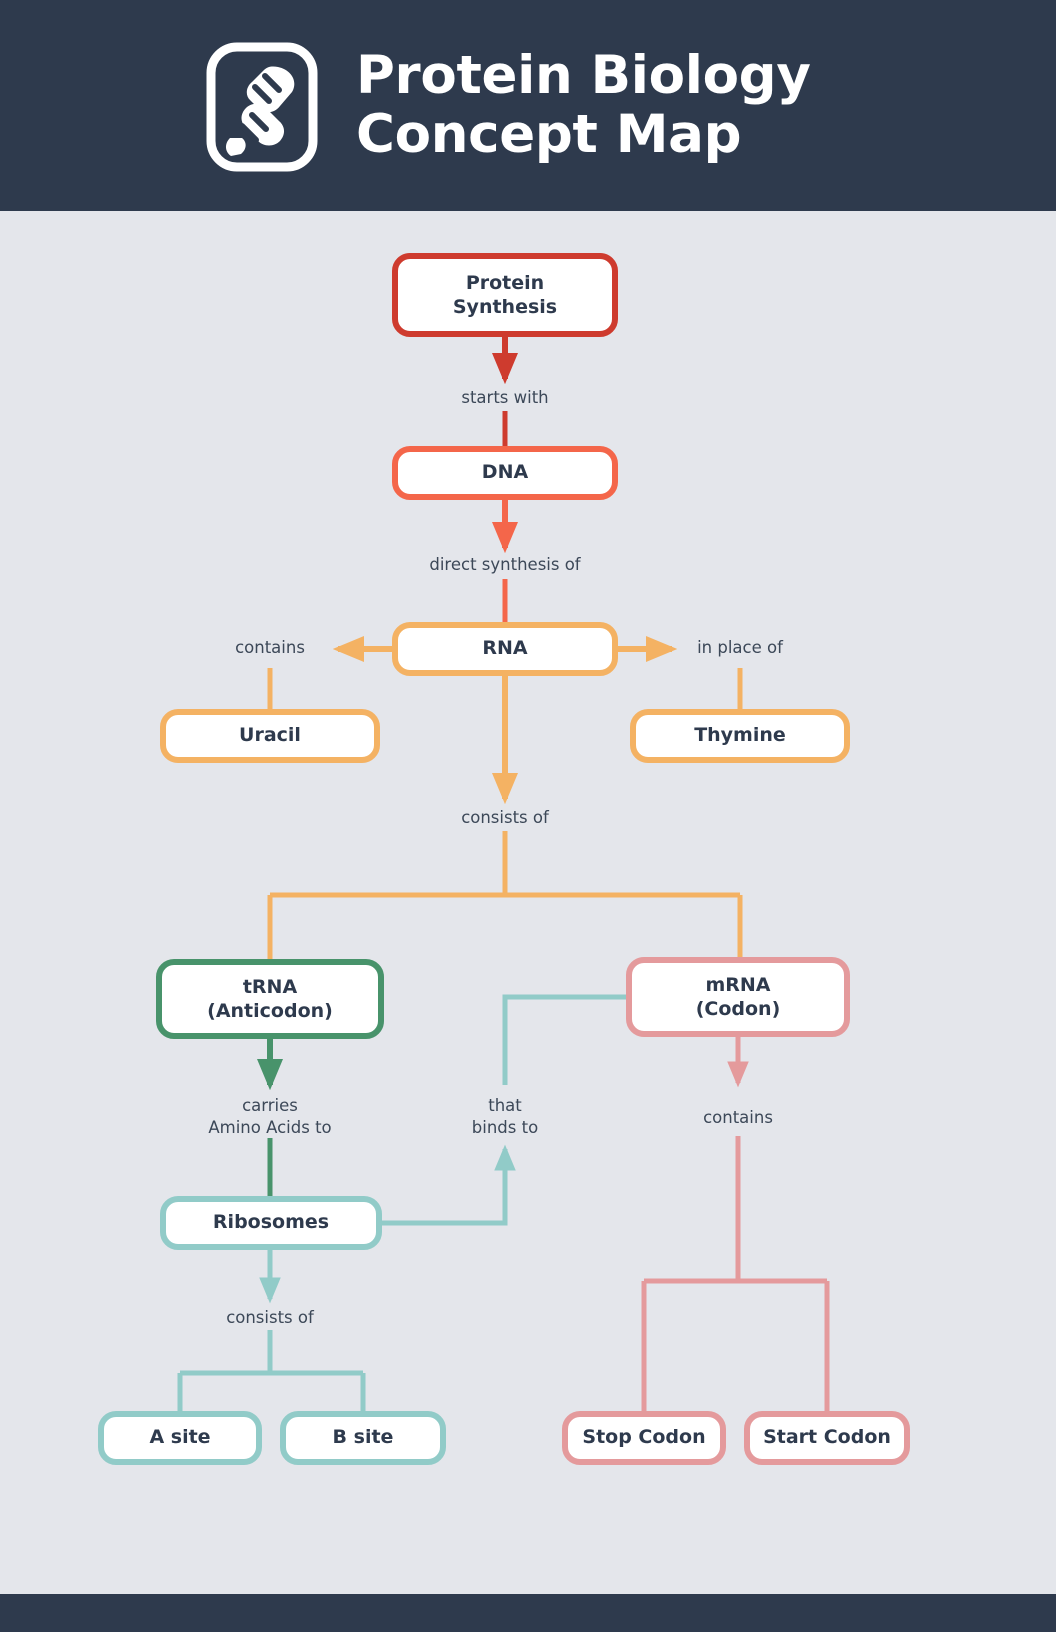  I want to click on edge-label-consists-of-ribosomes: consists of, so click(270, 1317).